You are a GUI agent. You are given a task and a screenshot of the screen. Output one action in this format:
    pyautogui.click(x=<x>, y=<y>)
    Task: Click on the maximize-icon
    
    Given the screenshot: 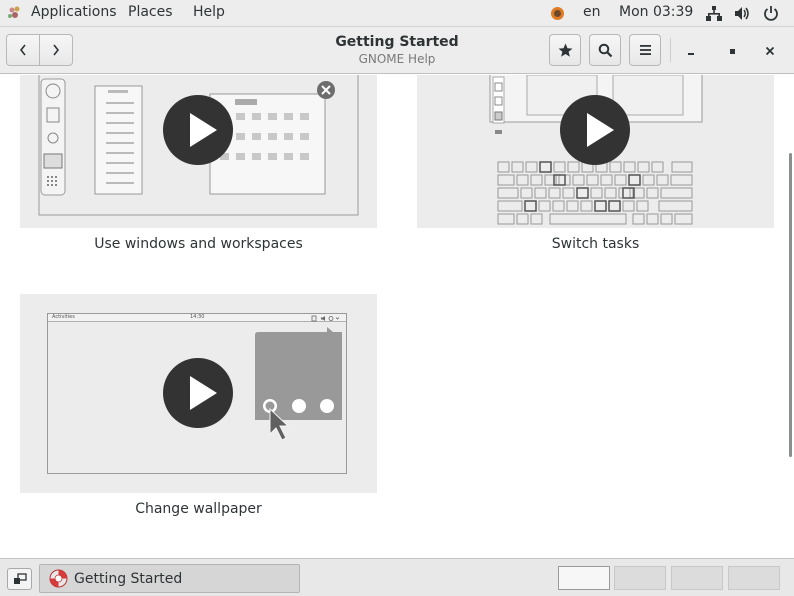 What is the action you would take?
    pyautogui.click(x=732, y=51)
    